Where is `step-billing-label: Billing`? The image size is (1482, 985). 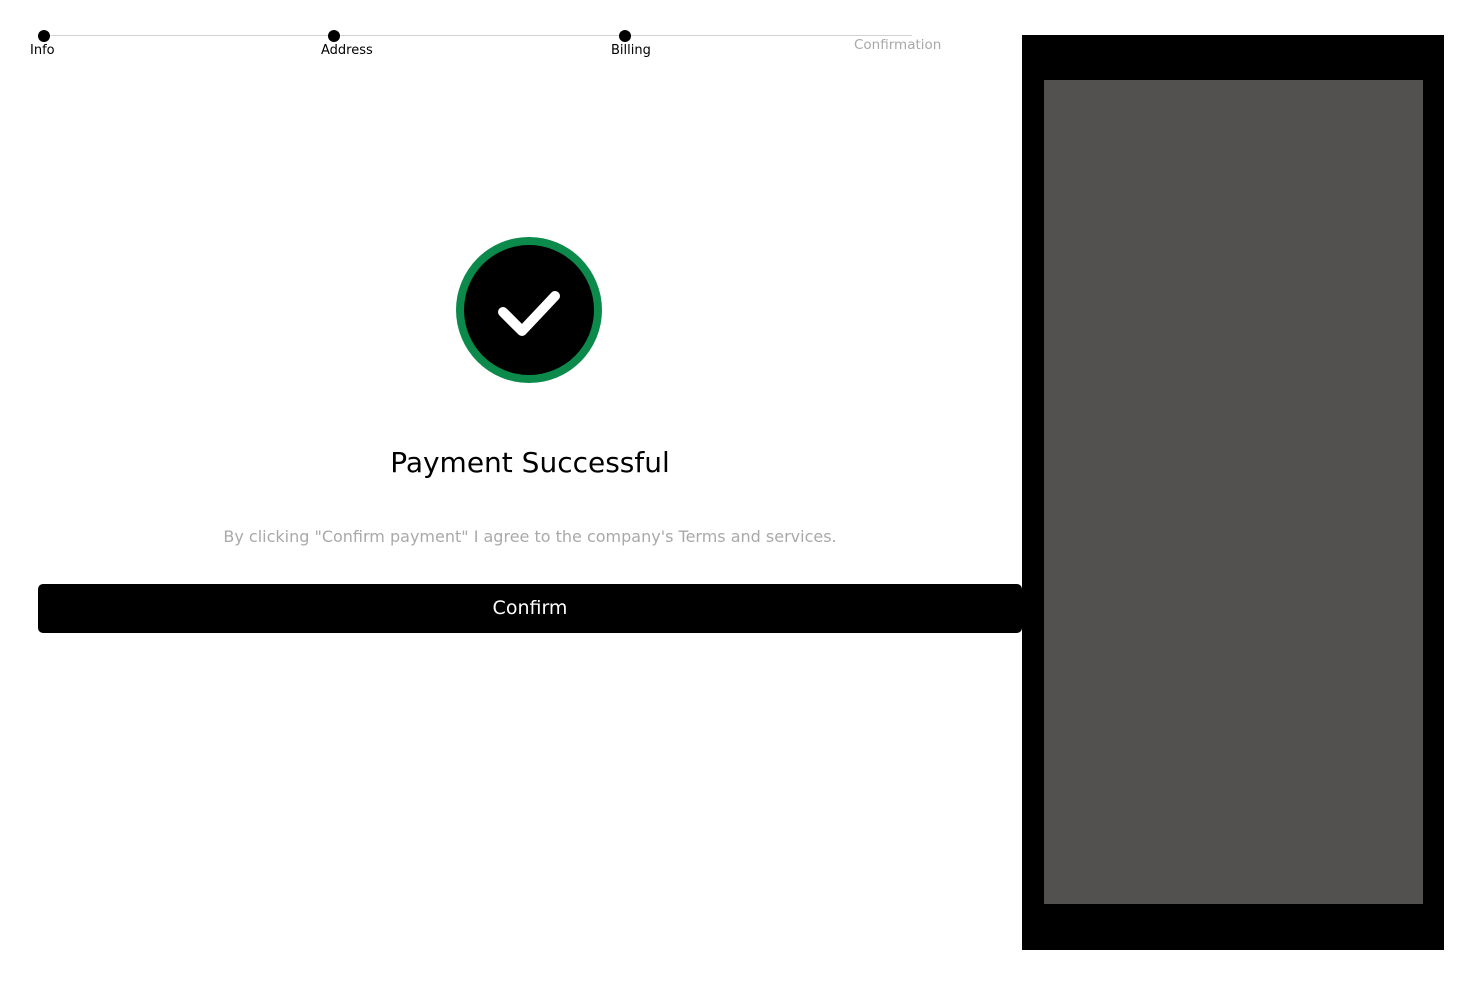 step-billing-label: Billing is located at coordinates (631, 51).